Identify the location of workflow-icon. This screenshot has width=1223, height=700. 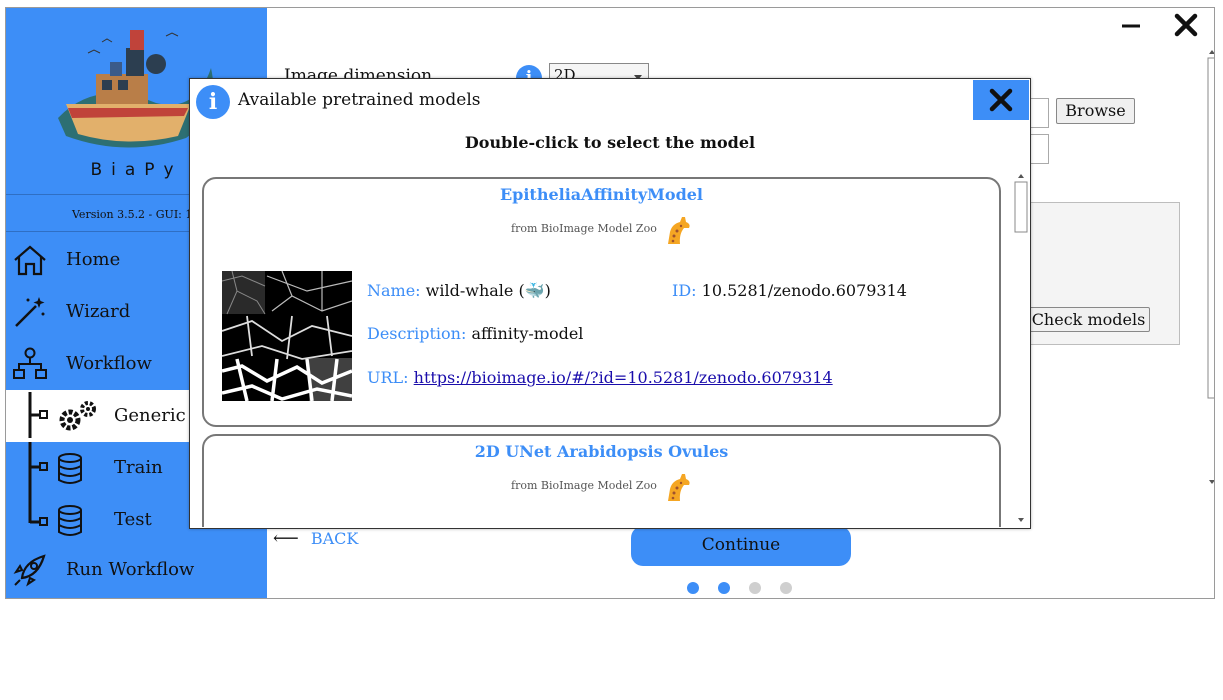
(30, 363).